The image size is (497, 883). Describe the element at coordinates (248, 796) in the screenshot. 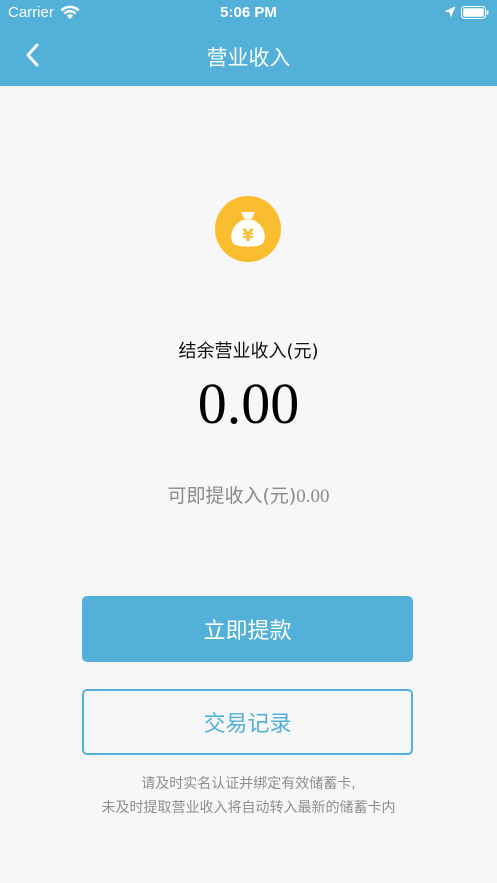

I see `notice-text: 请及时实名认证并绑定有效储蓄卡, 未及时提取营业收入将自动转入最新的储蓄卡内` at that location.